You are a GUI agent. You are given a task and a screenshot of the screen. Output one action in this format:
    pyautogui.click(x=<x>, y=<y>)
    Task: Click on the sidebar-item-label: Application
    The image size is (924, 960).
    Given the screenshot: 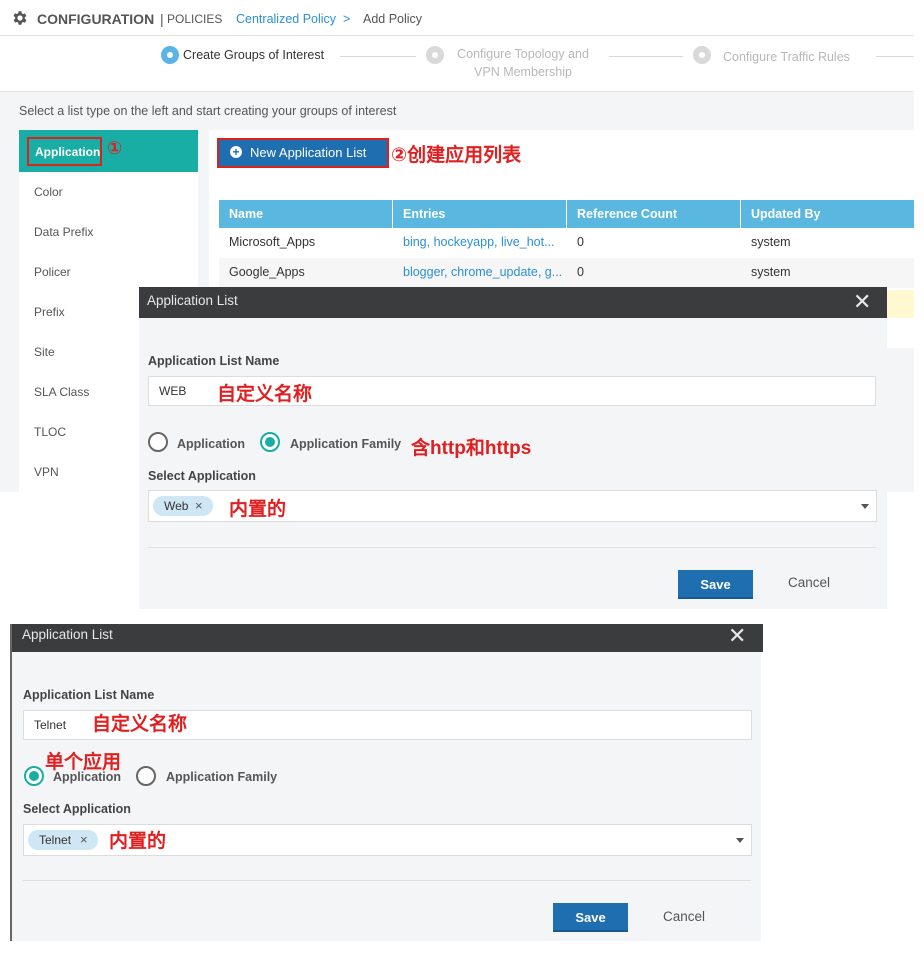 What is the action you would take?
    pyautogui.click(x=64, y=151)
    